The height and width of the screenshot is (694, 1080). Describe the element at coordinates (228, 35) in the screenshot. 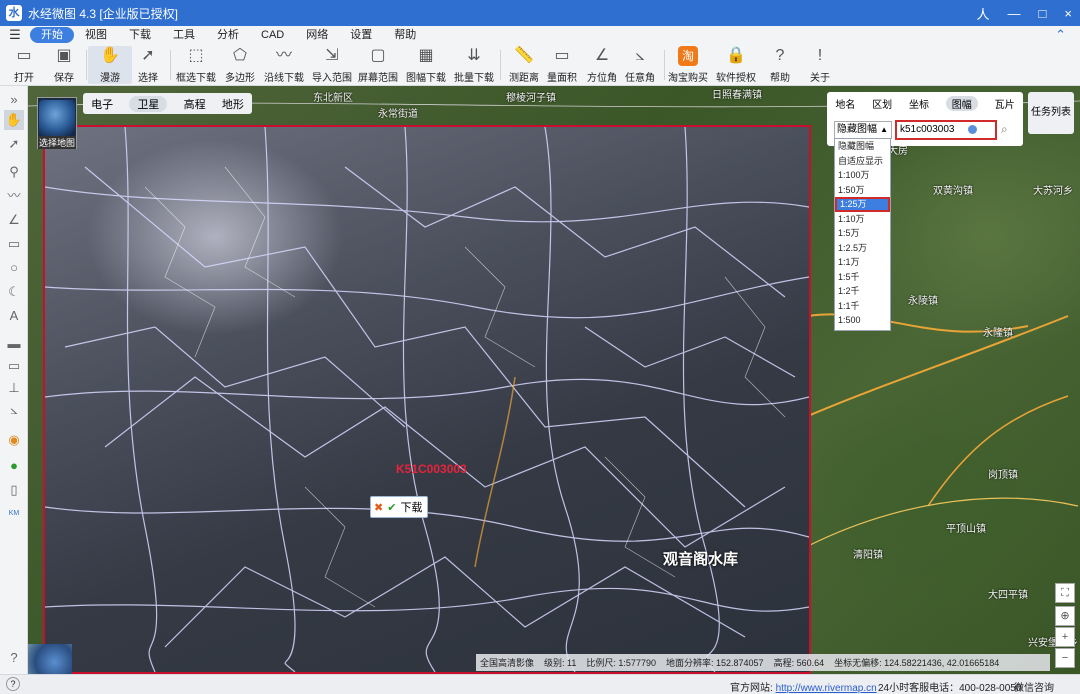

I see `menu-analysis: 分析` at that location.